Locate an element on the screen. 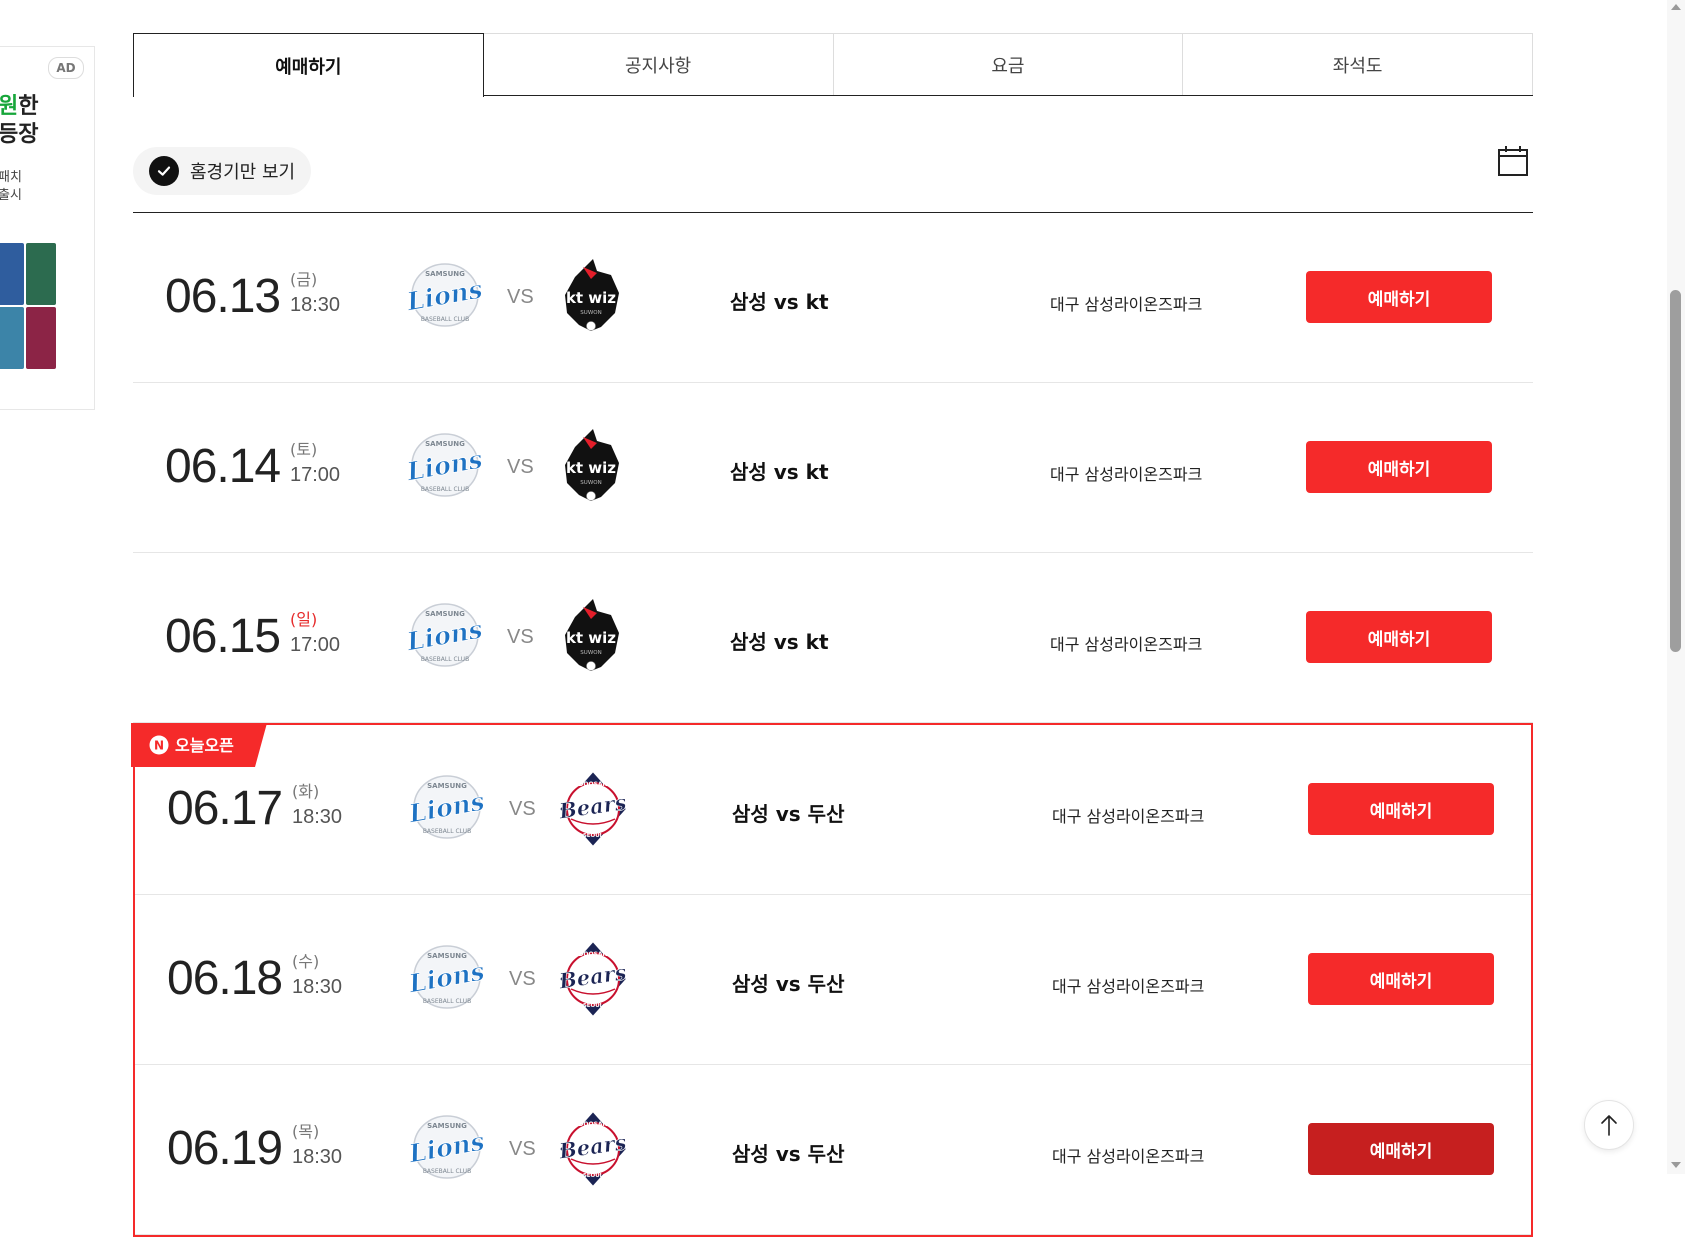  tab-price: 요금 is located at coordinates (1008, 64).